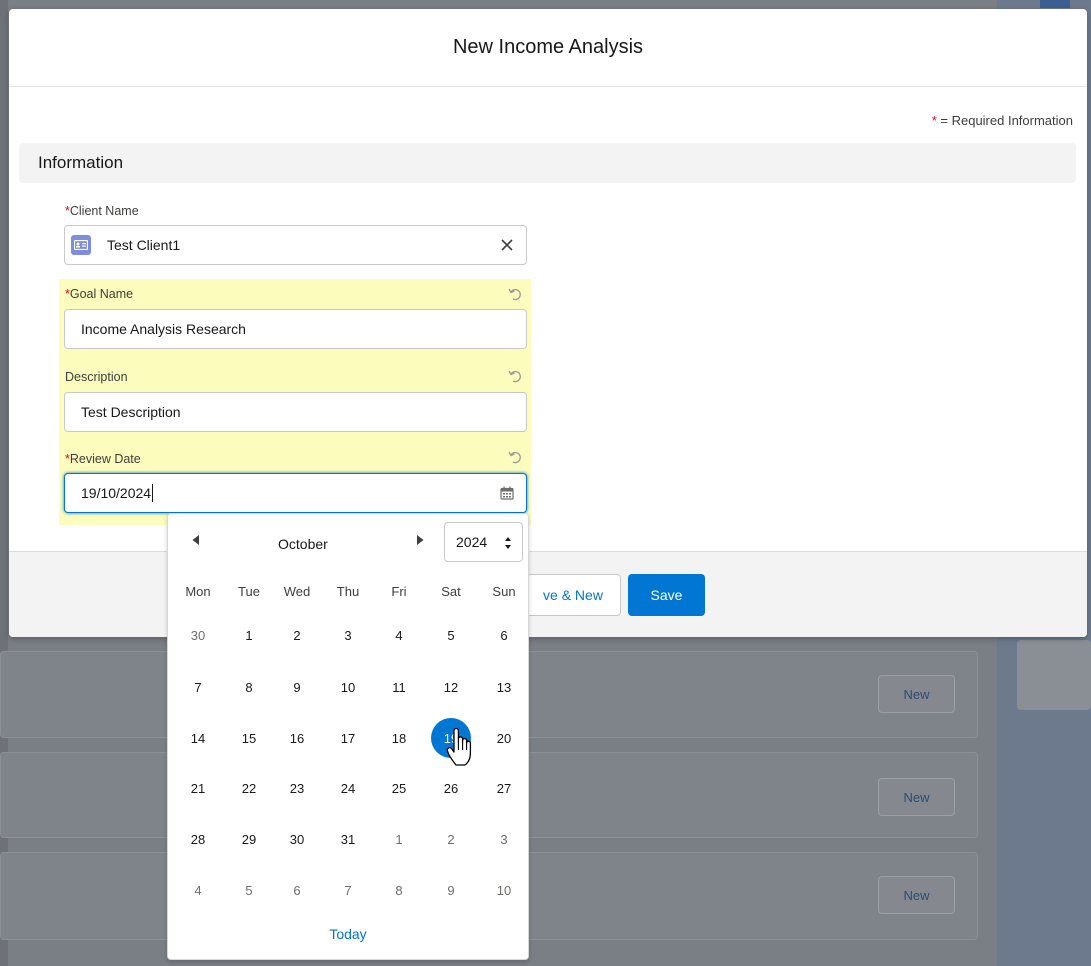  I want to click on day-number: 22, so click(249, 788).